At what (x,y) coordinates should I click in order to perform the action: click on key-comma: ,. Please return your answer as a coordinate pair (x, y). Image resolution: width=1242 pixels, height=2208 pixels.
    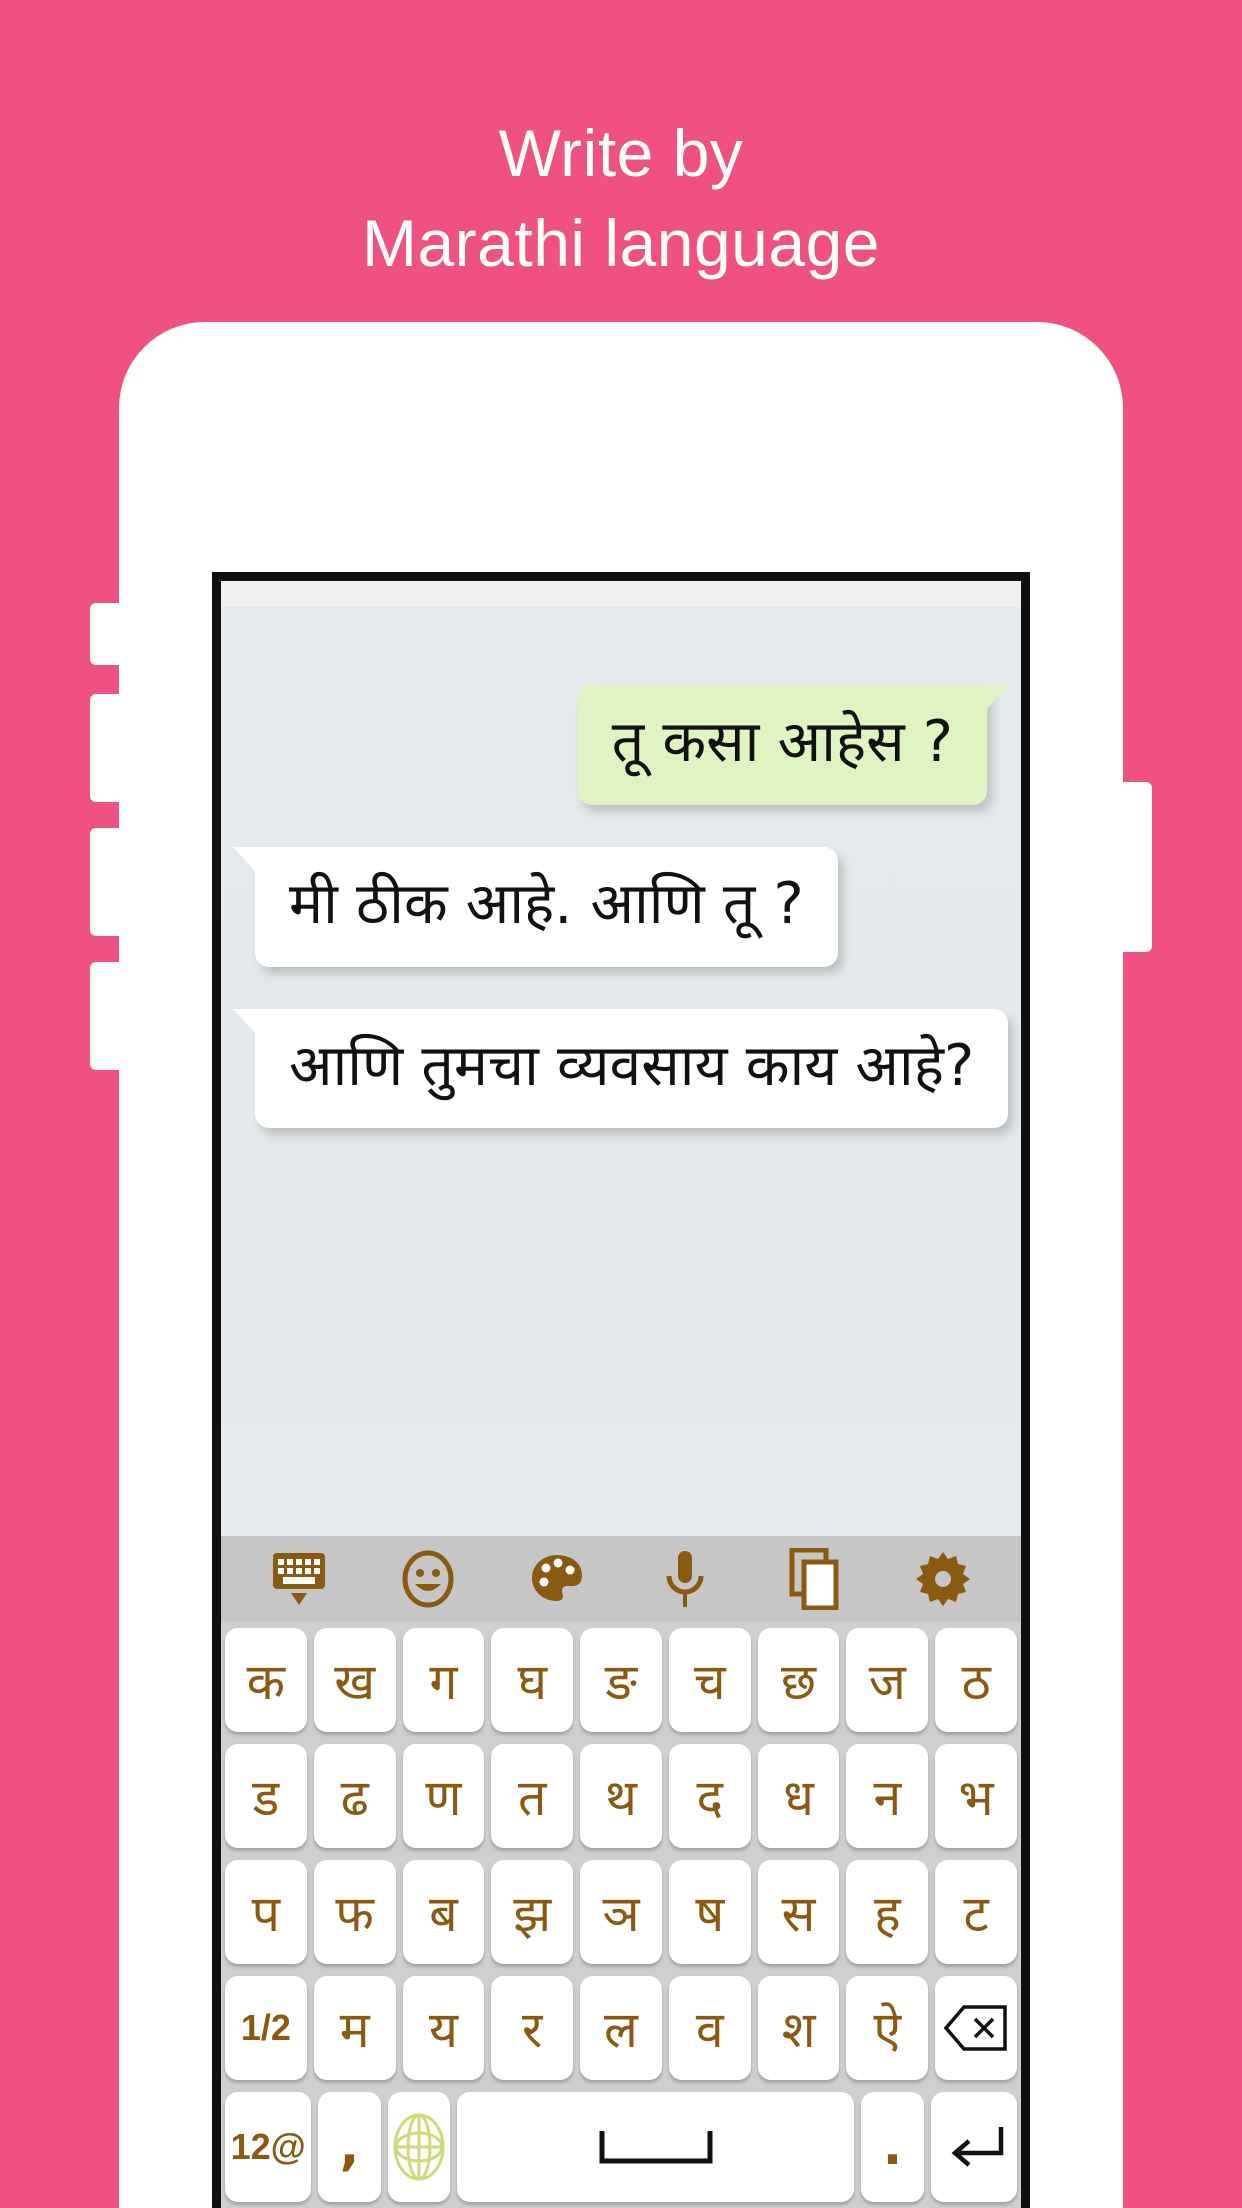
    Looking at the image, I should click on (349, 2147).